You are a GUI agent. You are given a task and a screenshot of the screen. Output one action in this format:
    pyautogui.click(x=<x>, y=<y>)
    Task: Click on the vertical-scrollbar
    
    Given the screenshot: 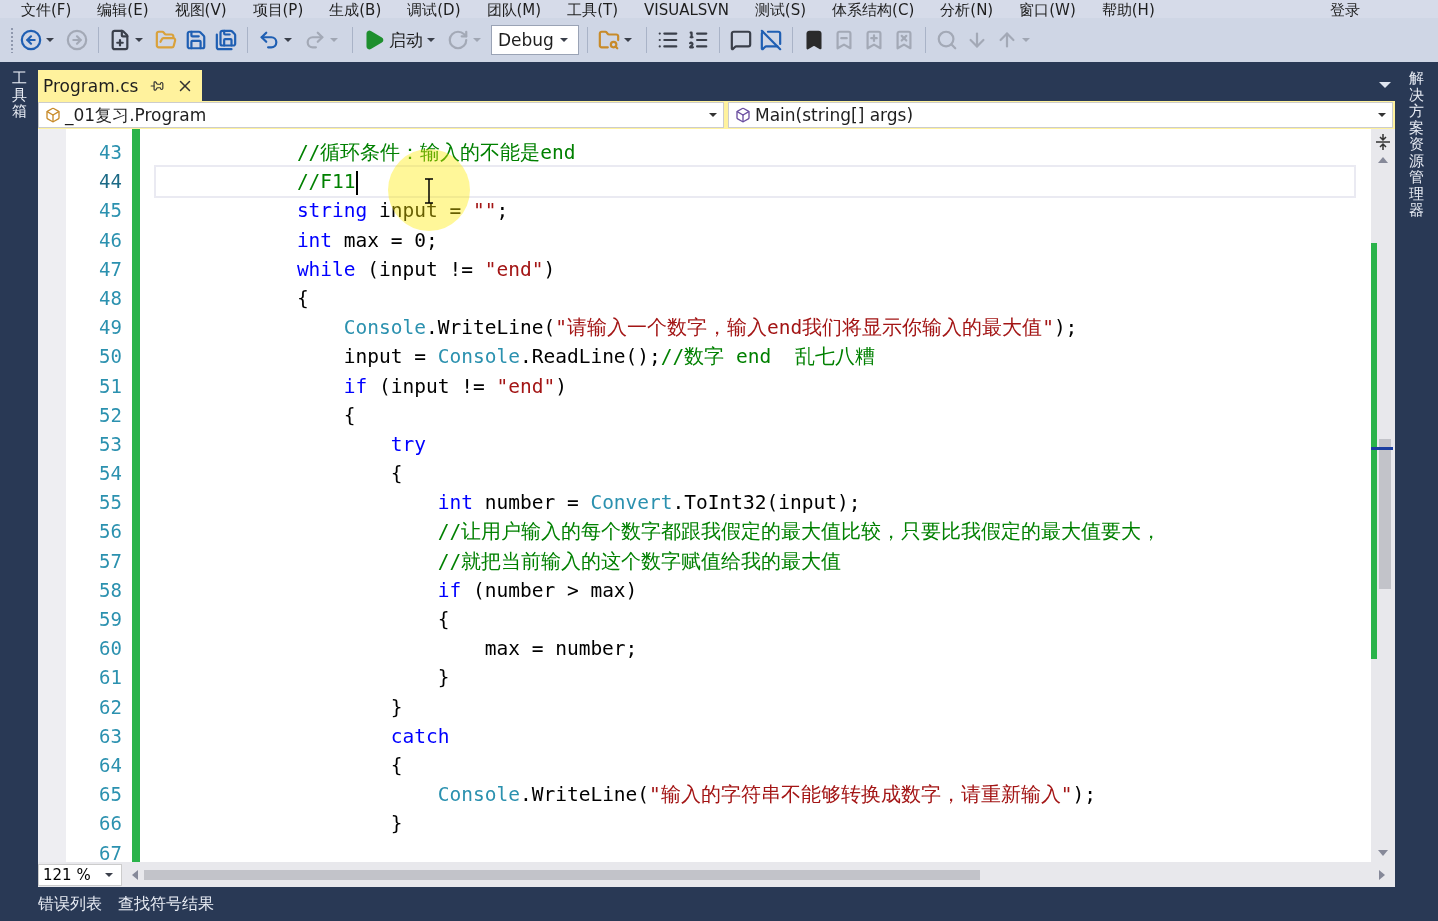 What is the action you would take?
    pyautogui.click(x=1383, y=495)
    